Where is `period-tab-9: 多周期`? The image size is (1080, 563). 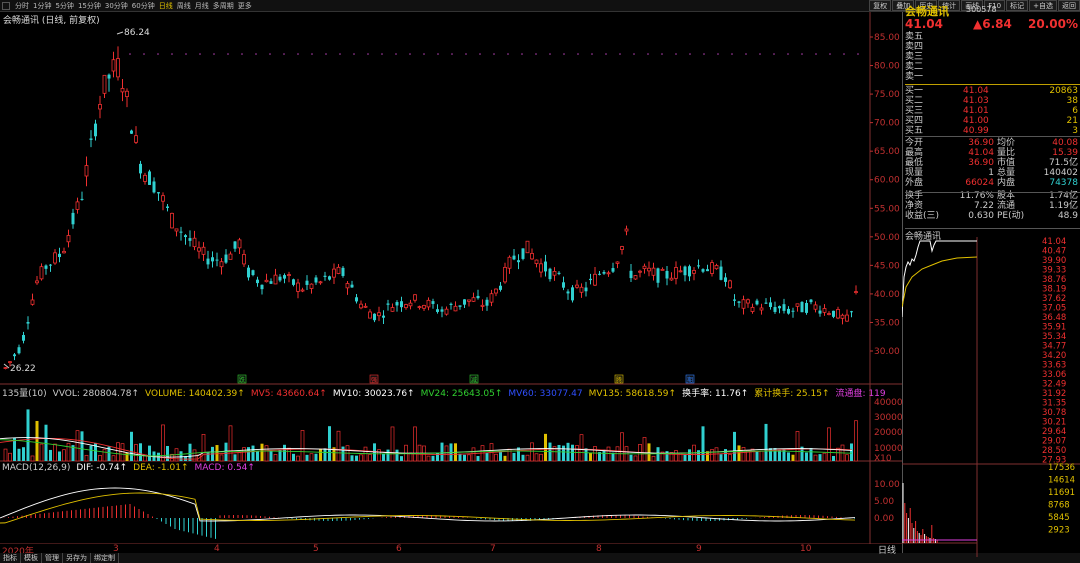 period-tab-9: 多周期 is located at coordinates (223, 6).